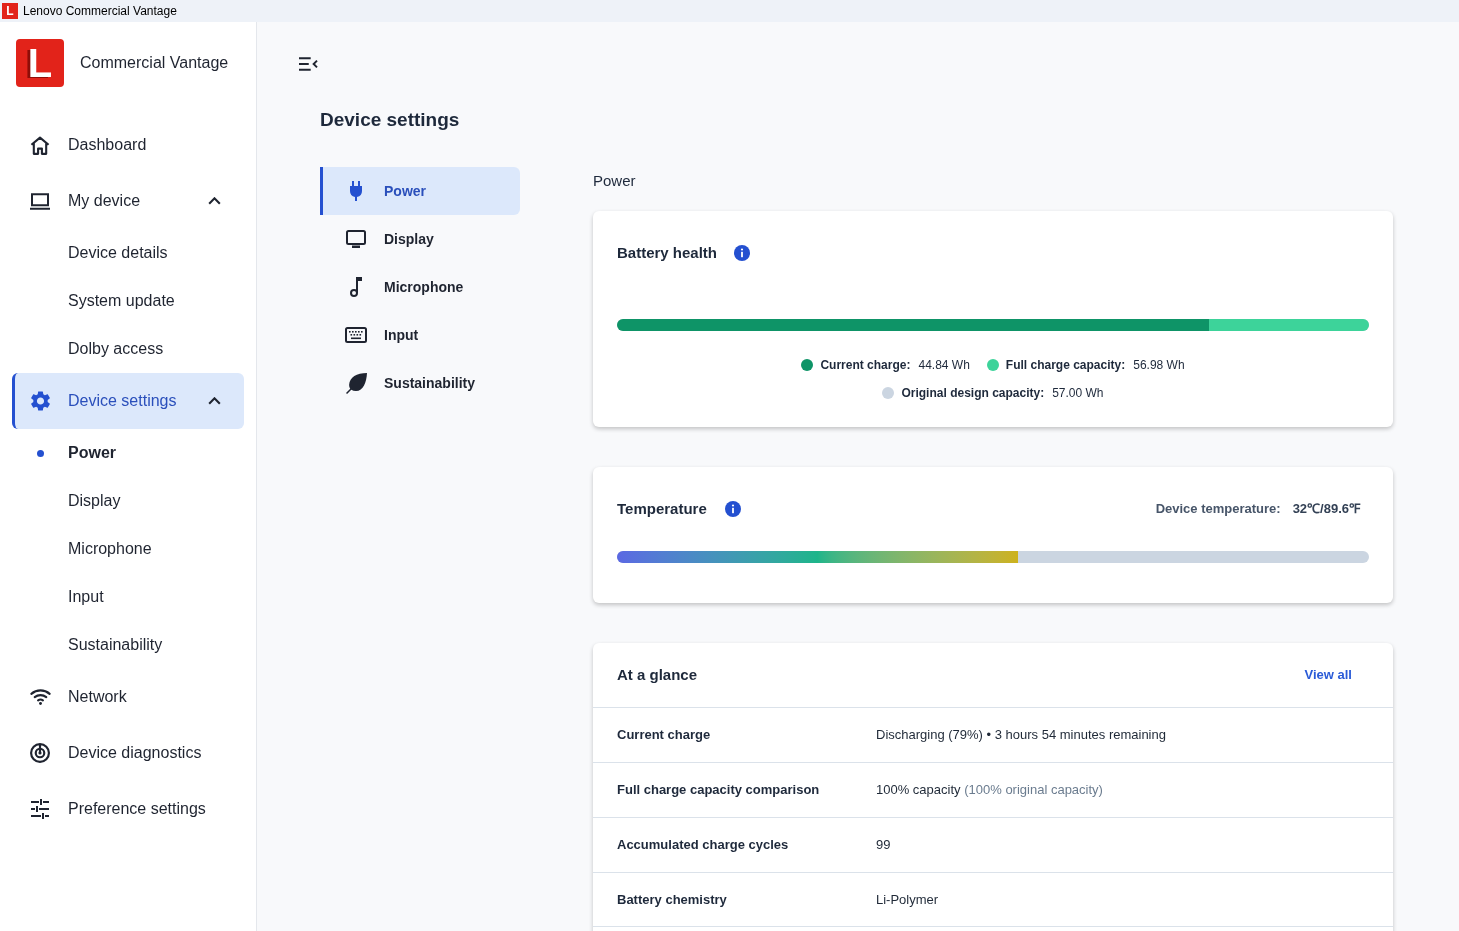  Describe the element at coordinates (356, 383) in the screenshot. I see `leaf-icon` at that location.